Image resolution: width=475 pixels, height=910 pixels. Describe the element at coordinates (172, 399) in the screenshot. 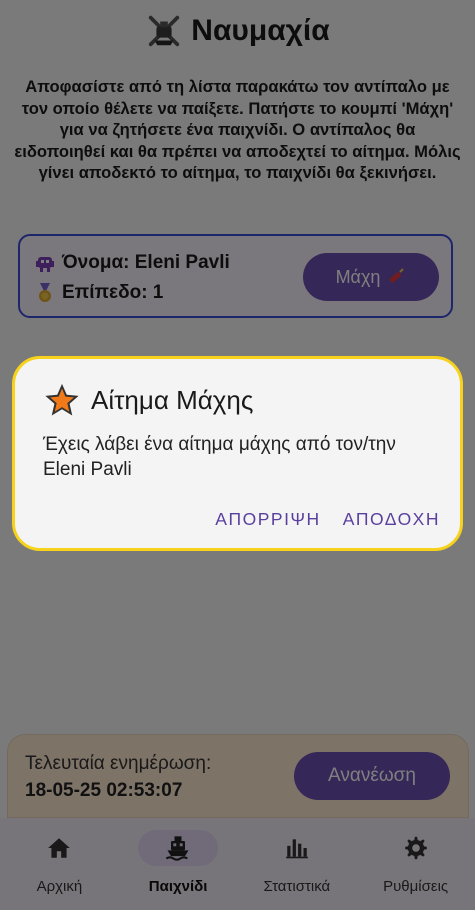

I see `dialog-title: Αίτημα Μάχης` at that location.